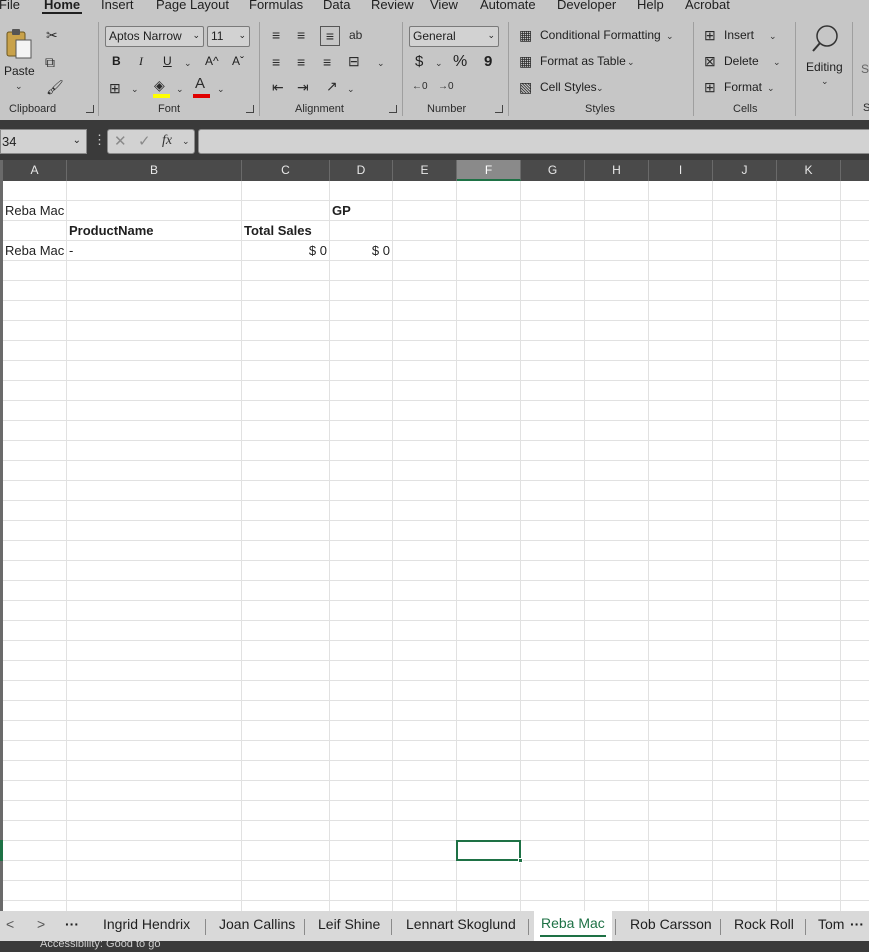  I want to click on menu-help: Help, so click(650, 6).